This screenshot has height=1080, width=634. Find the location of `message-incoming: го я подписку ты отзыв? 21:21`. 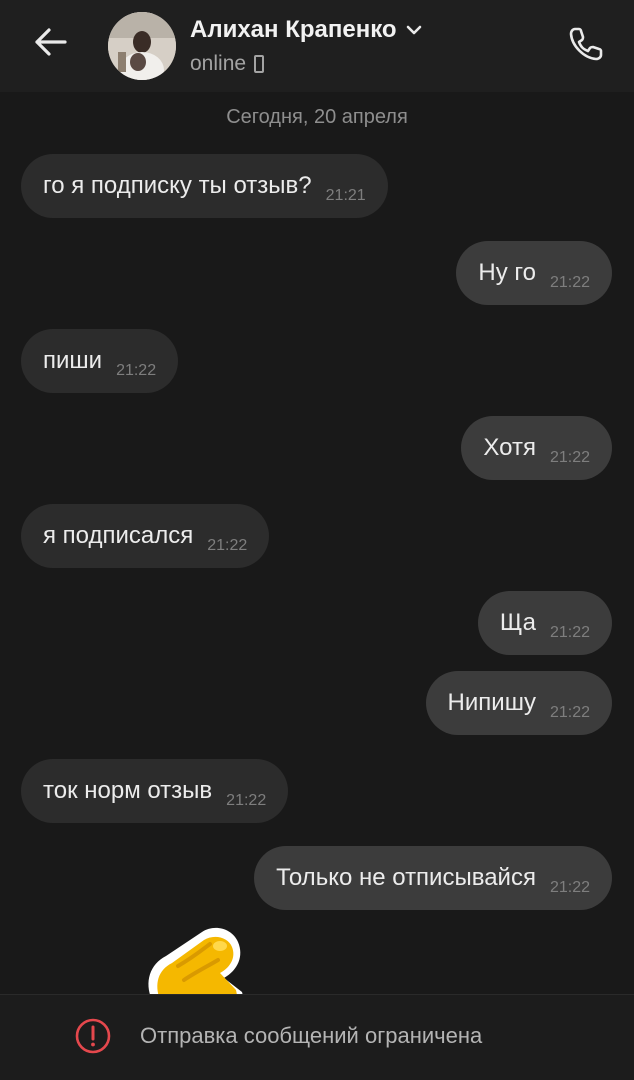

message-incoming: го я подписку ты отзыв? 21:21 is located at coordinates (204, 186).